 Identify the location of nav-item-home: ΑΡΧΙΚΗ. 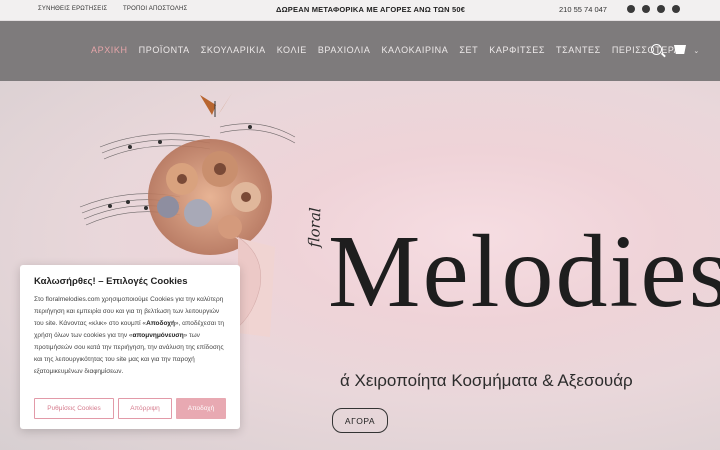
(109, 50).